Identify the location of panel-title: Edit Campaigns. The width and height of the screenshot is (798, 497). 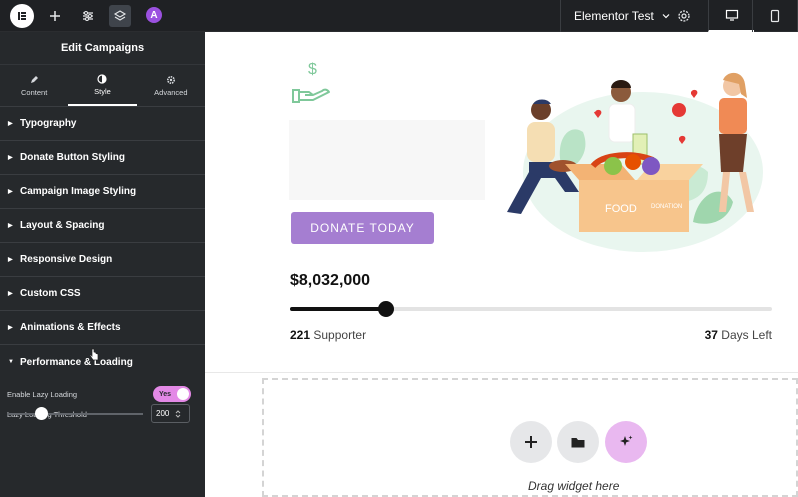
(102, 48).